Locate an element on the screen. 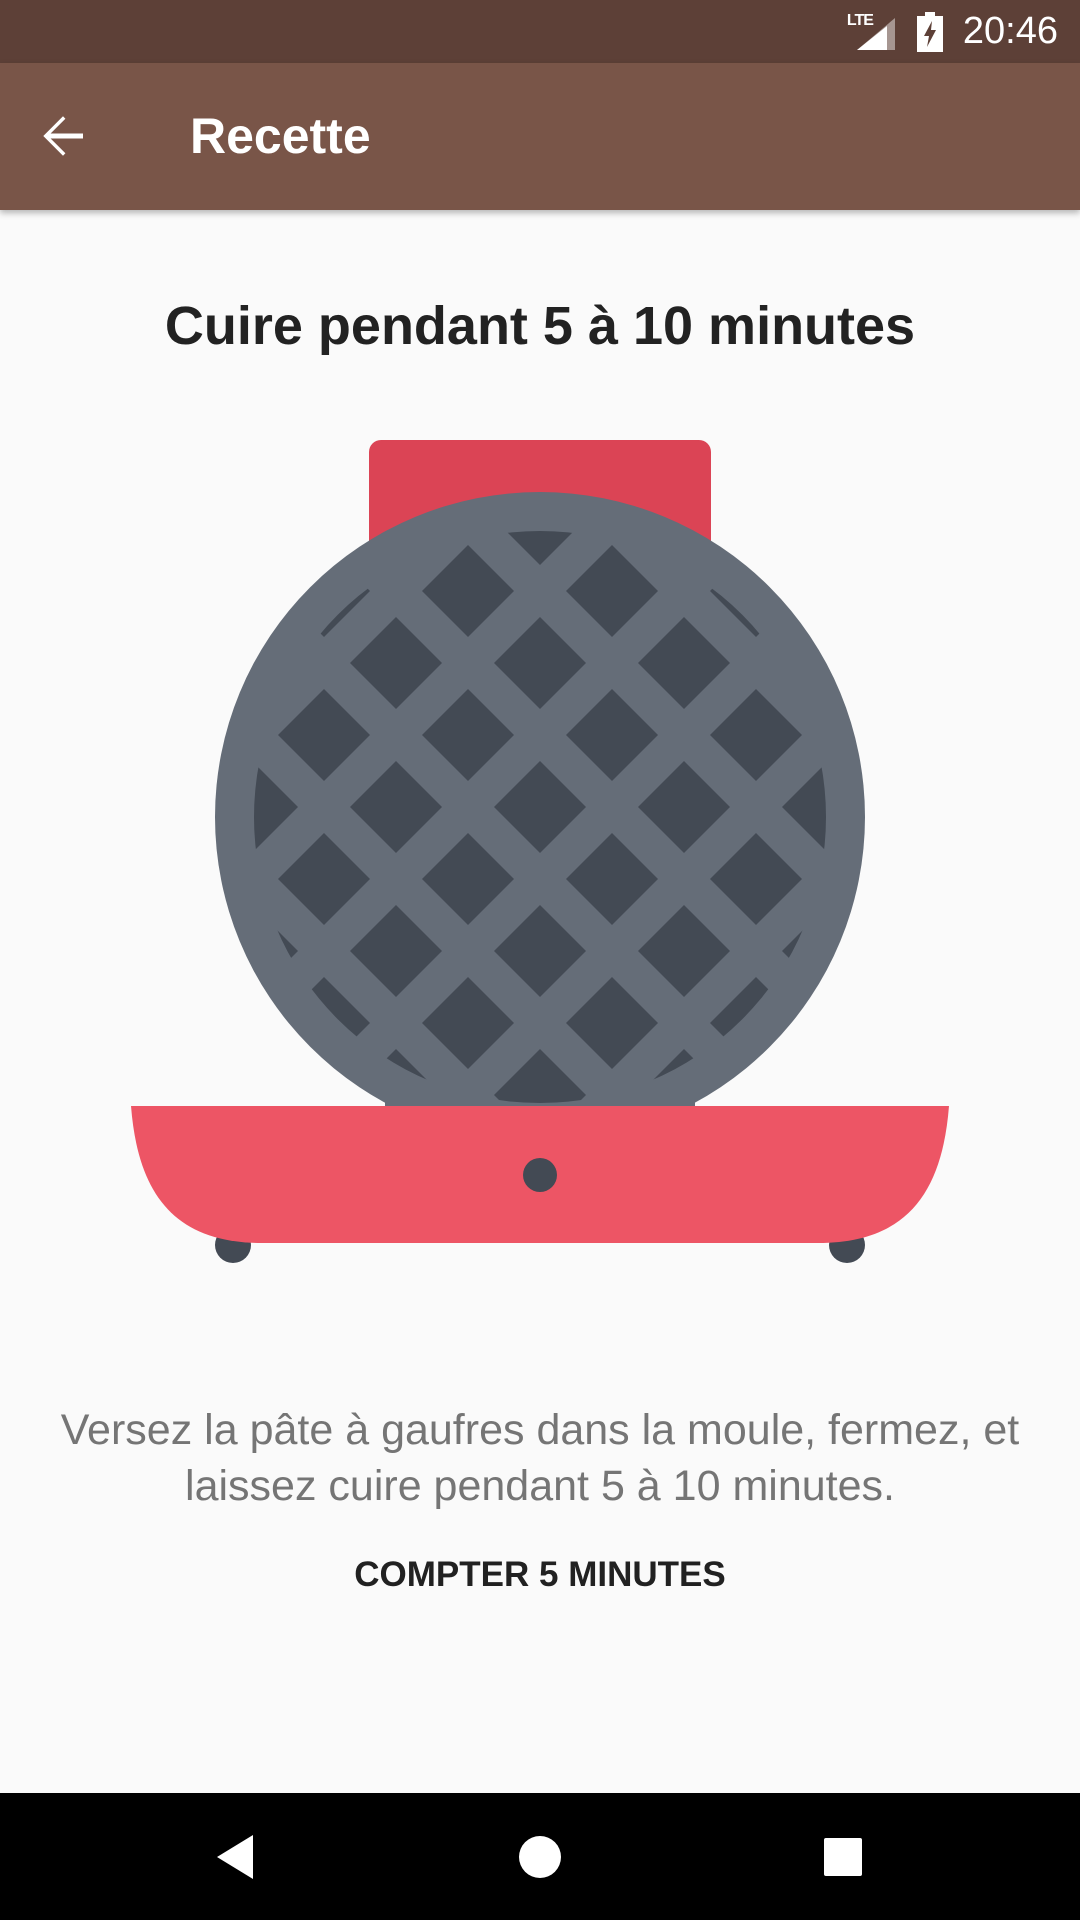 The width and height of the screenshot is (1080, 1920). step-title: Cuire pendant 5 à 10 minutes is located at coordinates (540, 326).